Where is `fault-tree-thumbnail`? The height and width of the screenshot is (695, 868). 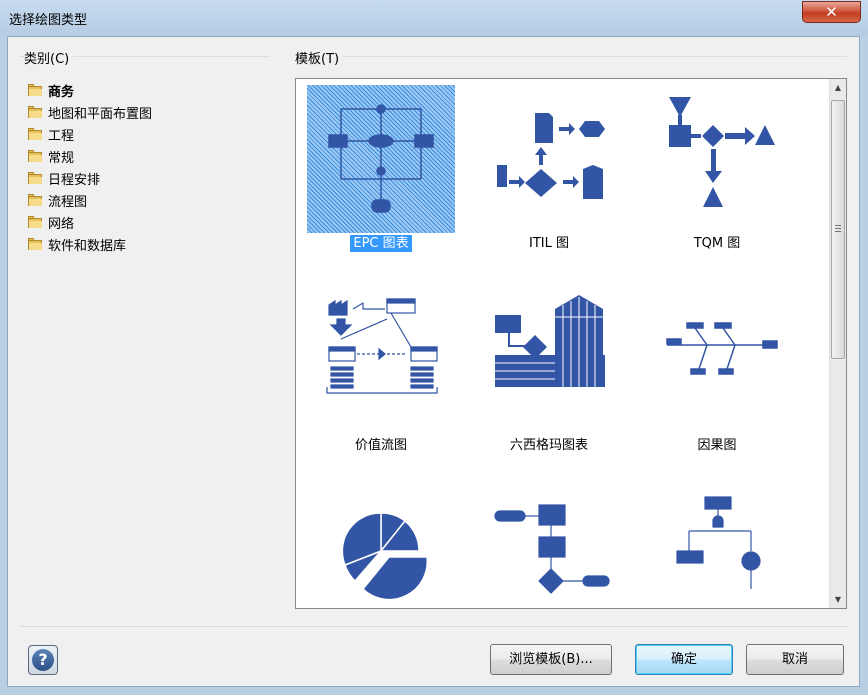
fault-tree-thumbnail is located at coordinates (717, 548).